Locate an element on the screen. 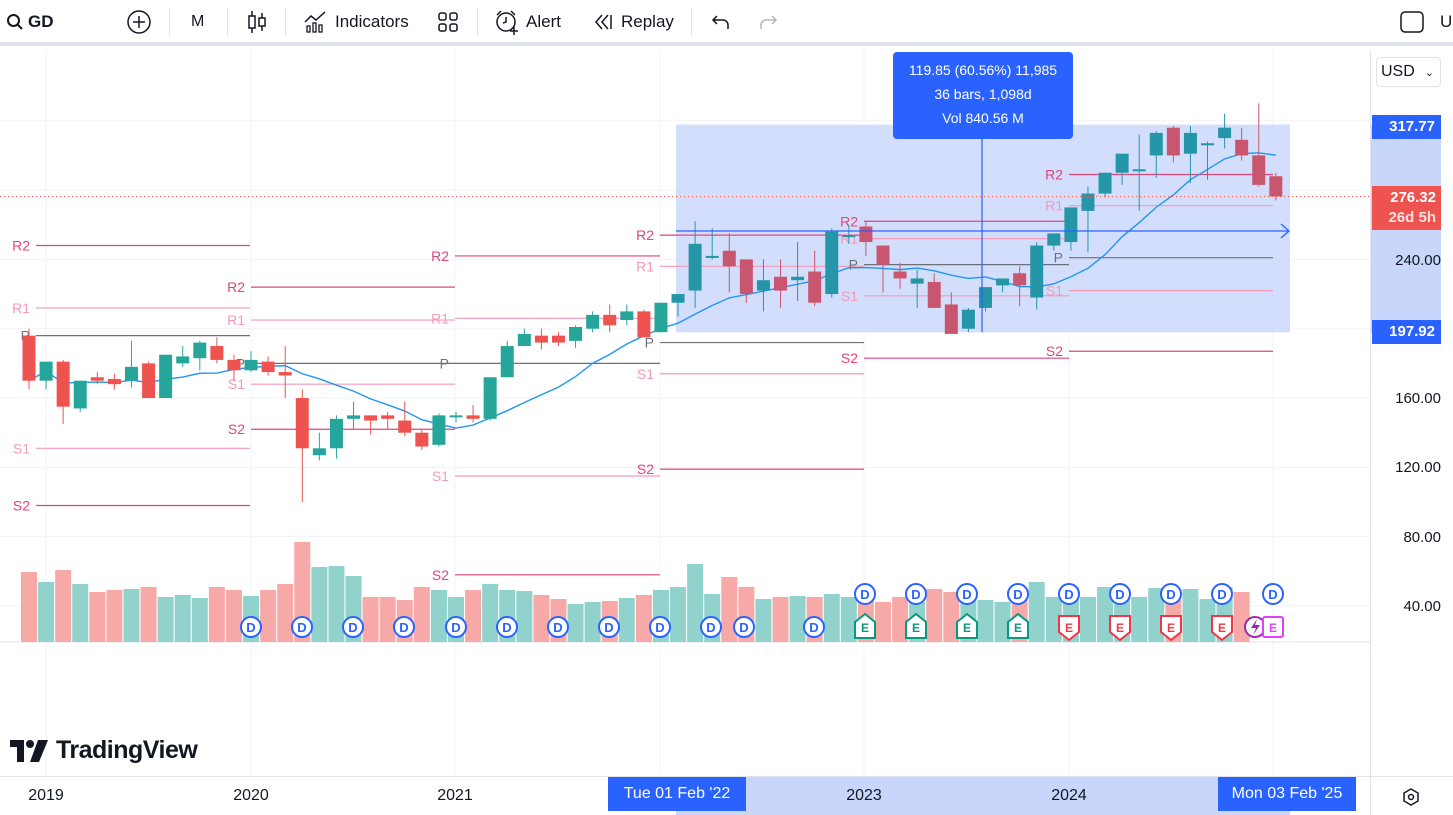 The image size is (1453, 815). interval-label: M is located at coordinates (198, 21).